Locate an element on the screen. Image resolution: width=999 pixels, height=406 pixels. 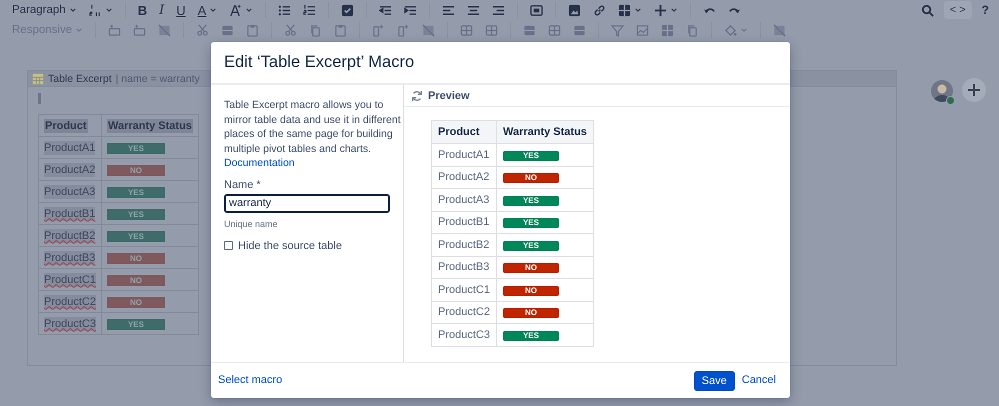
macro-parameters: | name = warranty is located at coordinates (158, 78).